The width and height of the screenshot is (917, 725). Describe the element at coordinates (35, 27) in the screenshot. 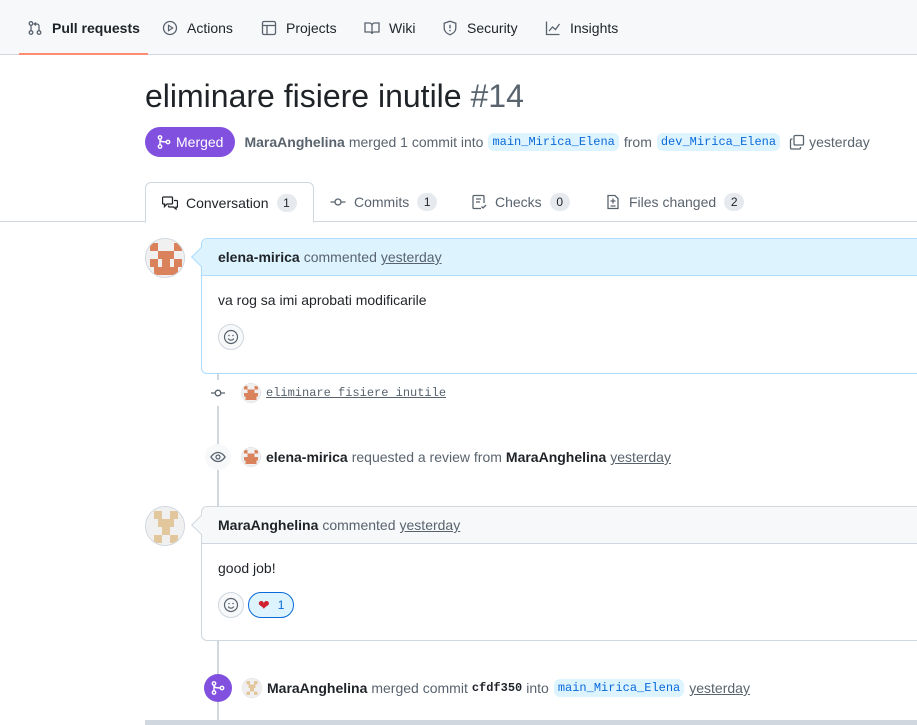

I see `pull-request-icon` at that location.